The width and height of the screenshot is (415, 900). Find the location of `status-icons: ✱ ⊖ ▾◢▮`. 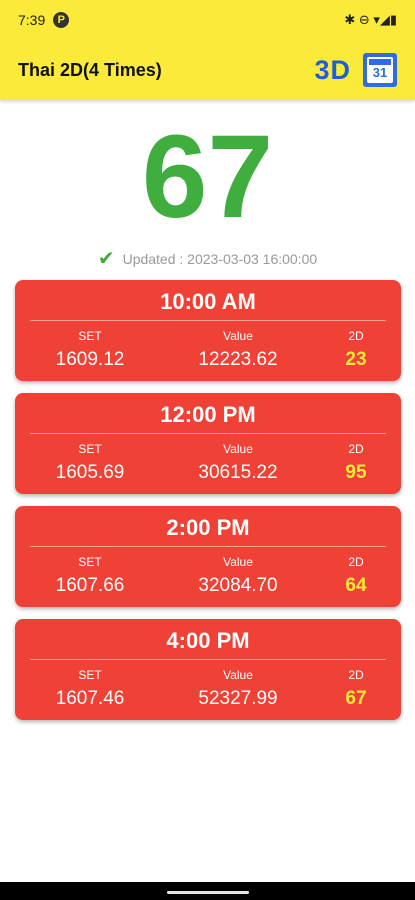

status-icons: ✱ ⊖ ▾◢▮ is located at coordinates (370, 19).